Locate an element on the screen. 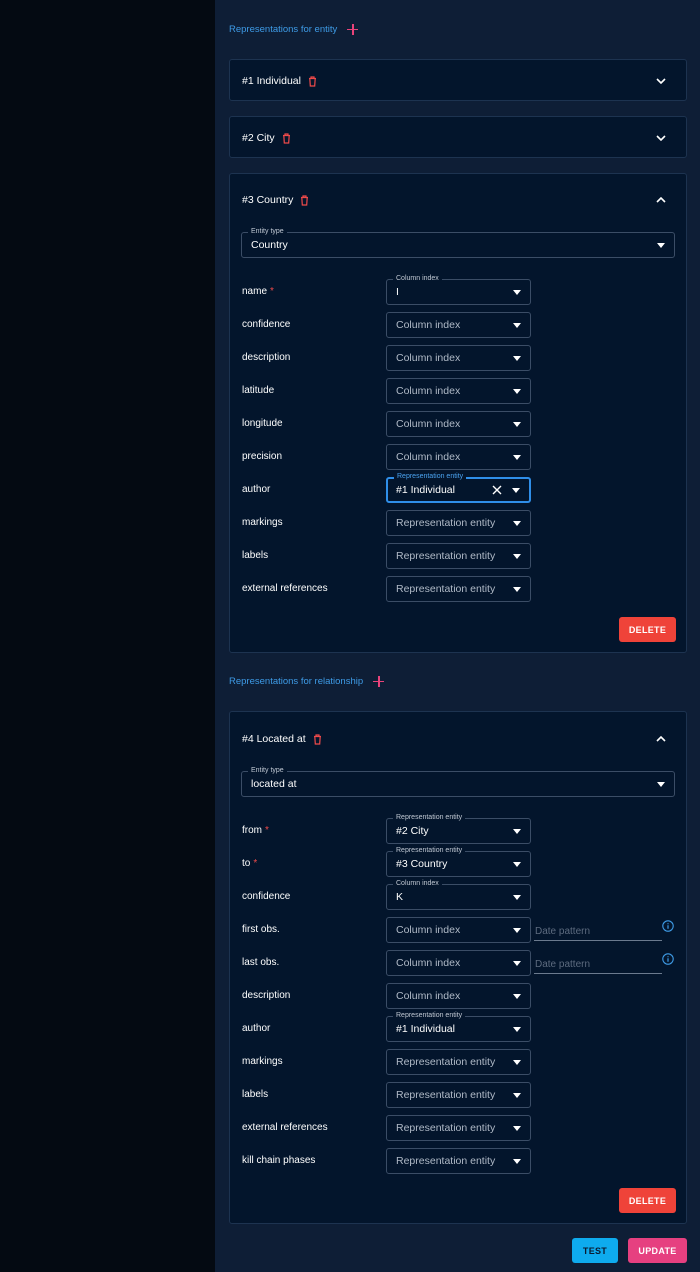 This screenshot has height=1272, width=700. test-button: TEST is located at coordinates (595, 1250).